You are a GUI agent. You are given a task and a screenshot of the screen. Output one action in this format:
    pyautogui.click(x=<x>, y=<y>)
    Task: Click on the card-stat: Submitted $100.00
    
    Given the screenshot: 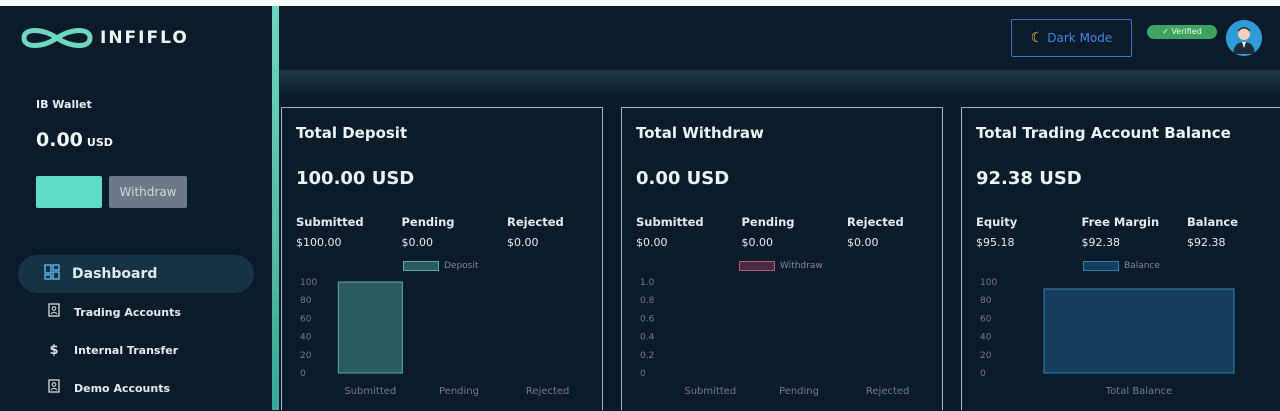 What is the action you would take?
    pyautogui.click(x=346, y=232)
    